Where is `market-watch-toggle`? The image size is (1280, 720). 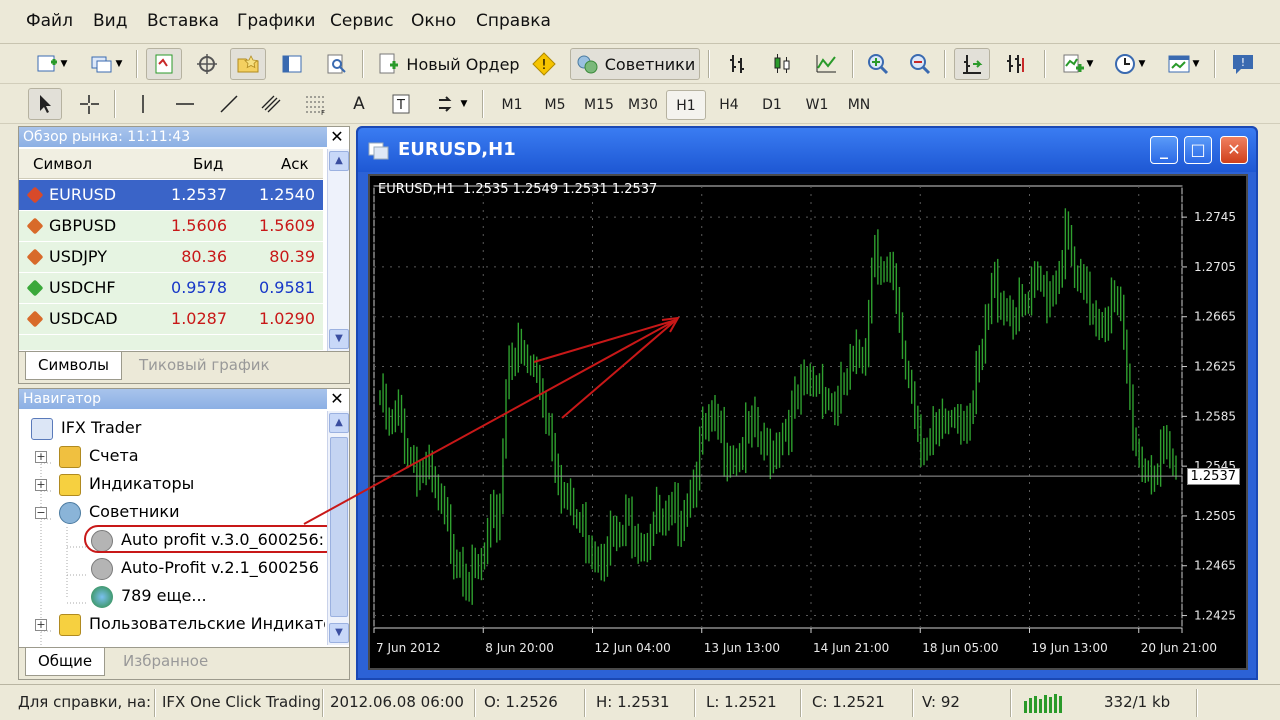 market-watch-toggle is located at coordinates (164, 64).